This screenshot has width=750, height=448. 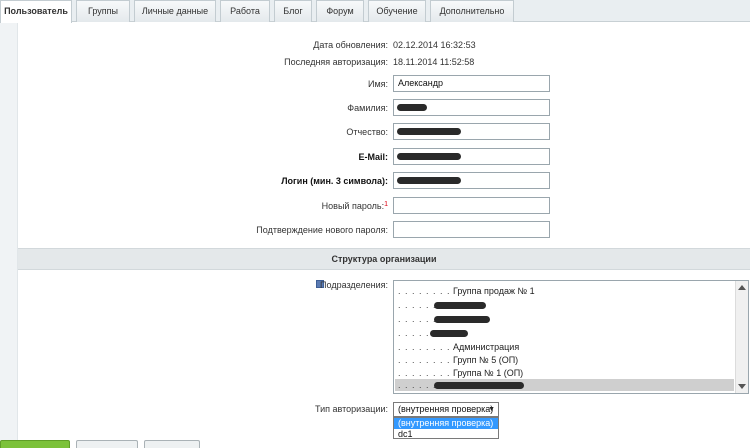 What do you see at coordinates (377, 84) in the screenshot?
I see `name-label: Имя:` at bounding box center [377, 84].